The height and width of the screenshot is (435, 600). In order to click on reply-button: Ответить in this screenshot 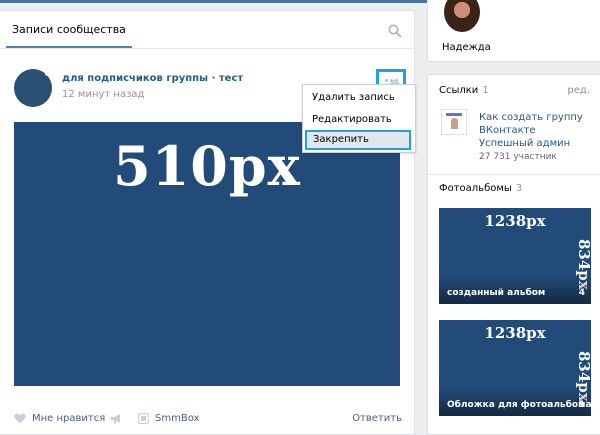, I will do `click(377, 418)`.